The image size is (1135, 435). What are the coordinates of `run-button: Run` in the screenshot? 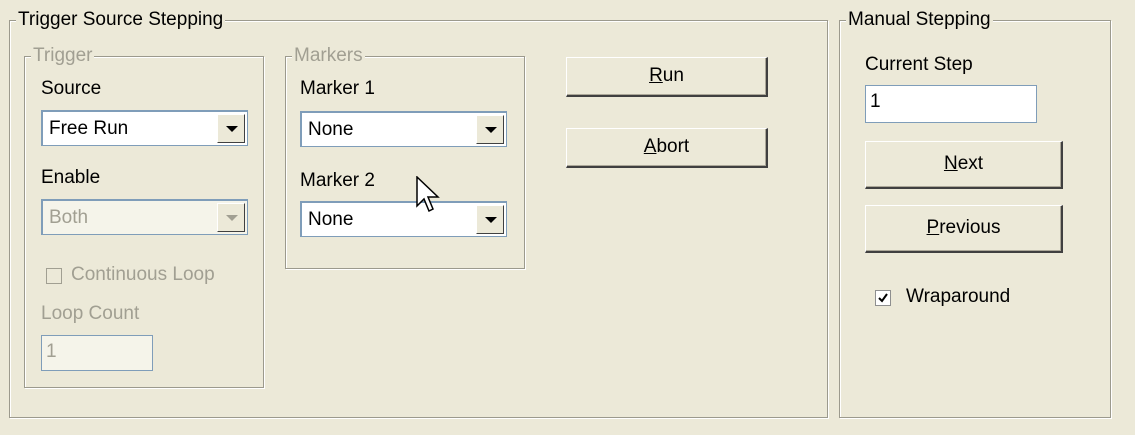 It's located at (667, 77).